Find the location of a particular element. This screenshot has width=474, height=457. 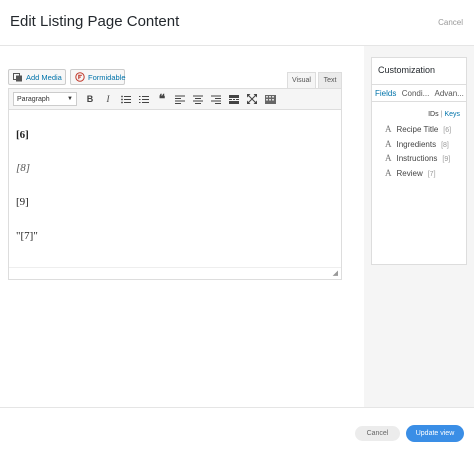

tab-visual: Visual is located at coordinates (301, 80).